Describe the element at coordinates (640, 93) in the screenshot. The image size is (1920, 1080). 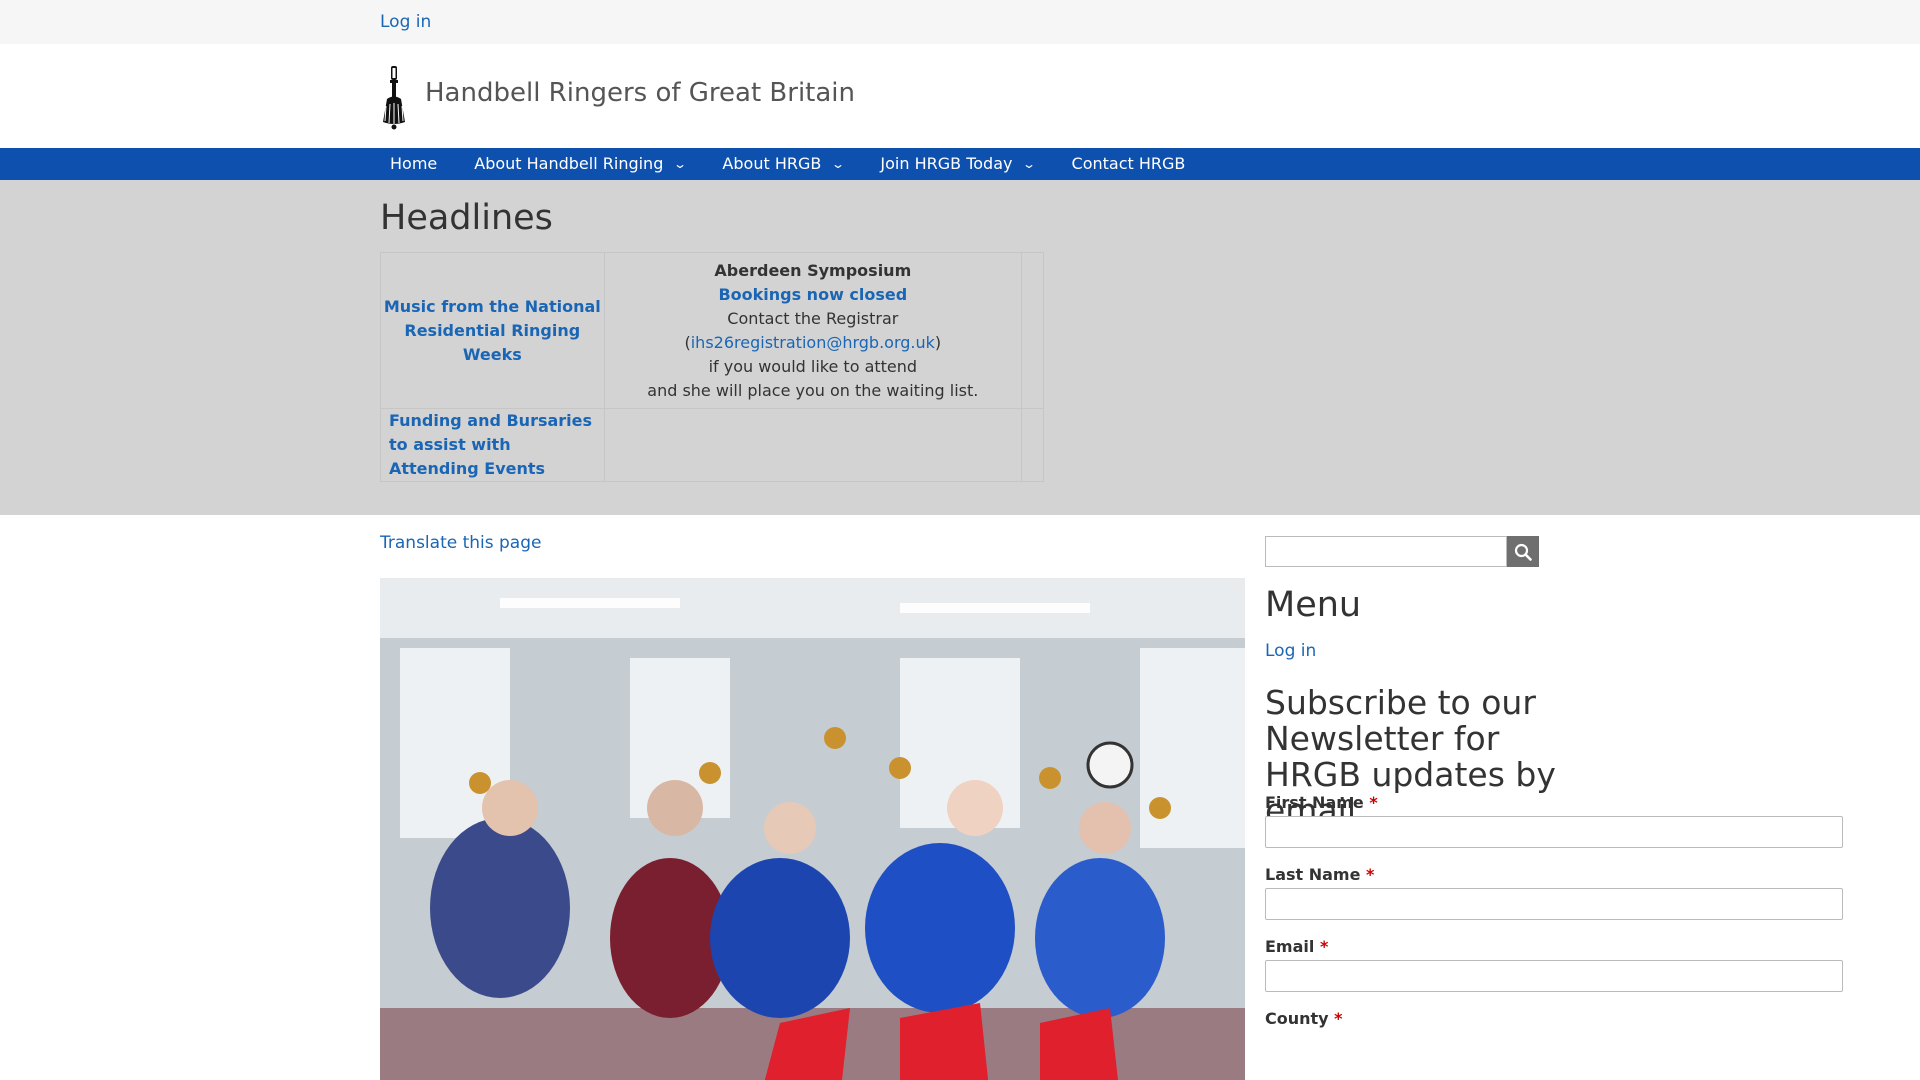
I see `site-name: Handbell Ringers of Great Britain` at that location.